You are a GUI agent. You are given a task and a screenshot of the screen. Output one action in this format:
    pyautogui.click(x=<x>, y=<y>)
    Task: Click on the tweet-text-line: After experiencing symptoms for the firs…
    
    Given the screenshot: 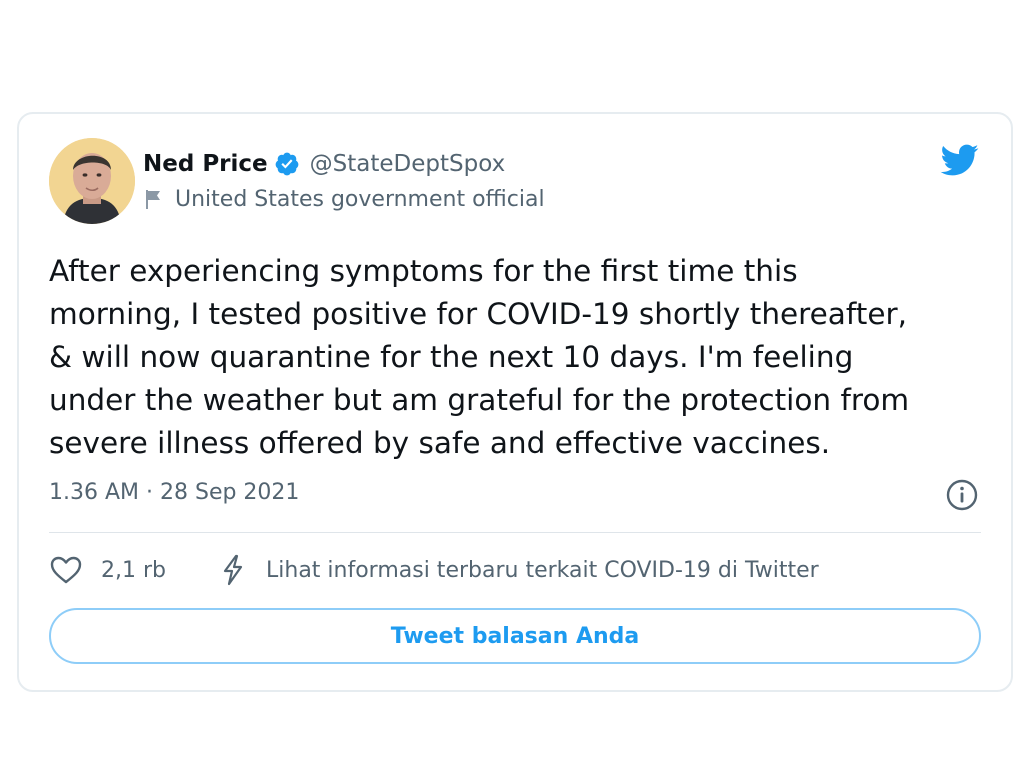 What is the action you would take?
    pyautogui.click(x=423, y=271)
    